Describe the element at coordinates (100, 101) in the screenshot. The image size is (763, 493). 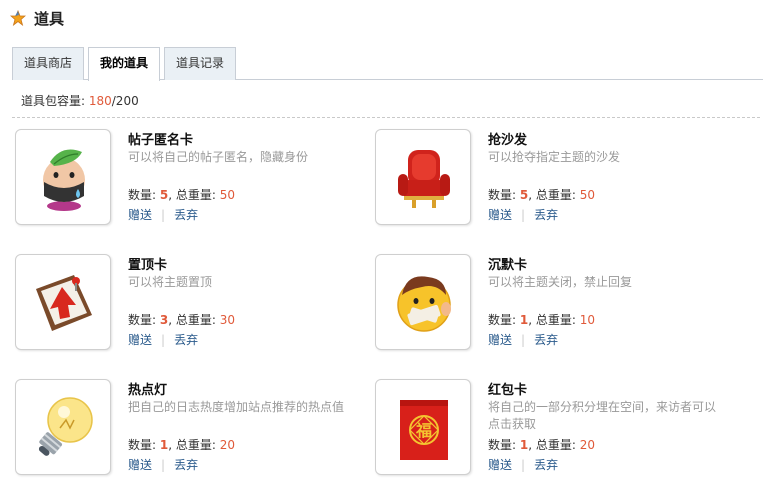
I see `capacity-used: 180` at that location.